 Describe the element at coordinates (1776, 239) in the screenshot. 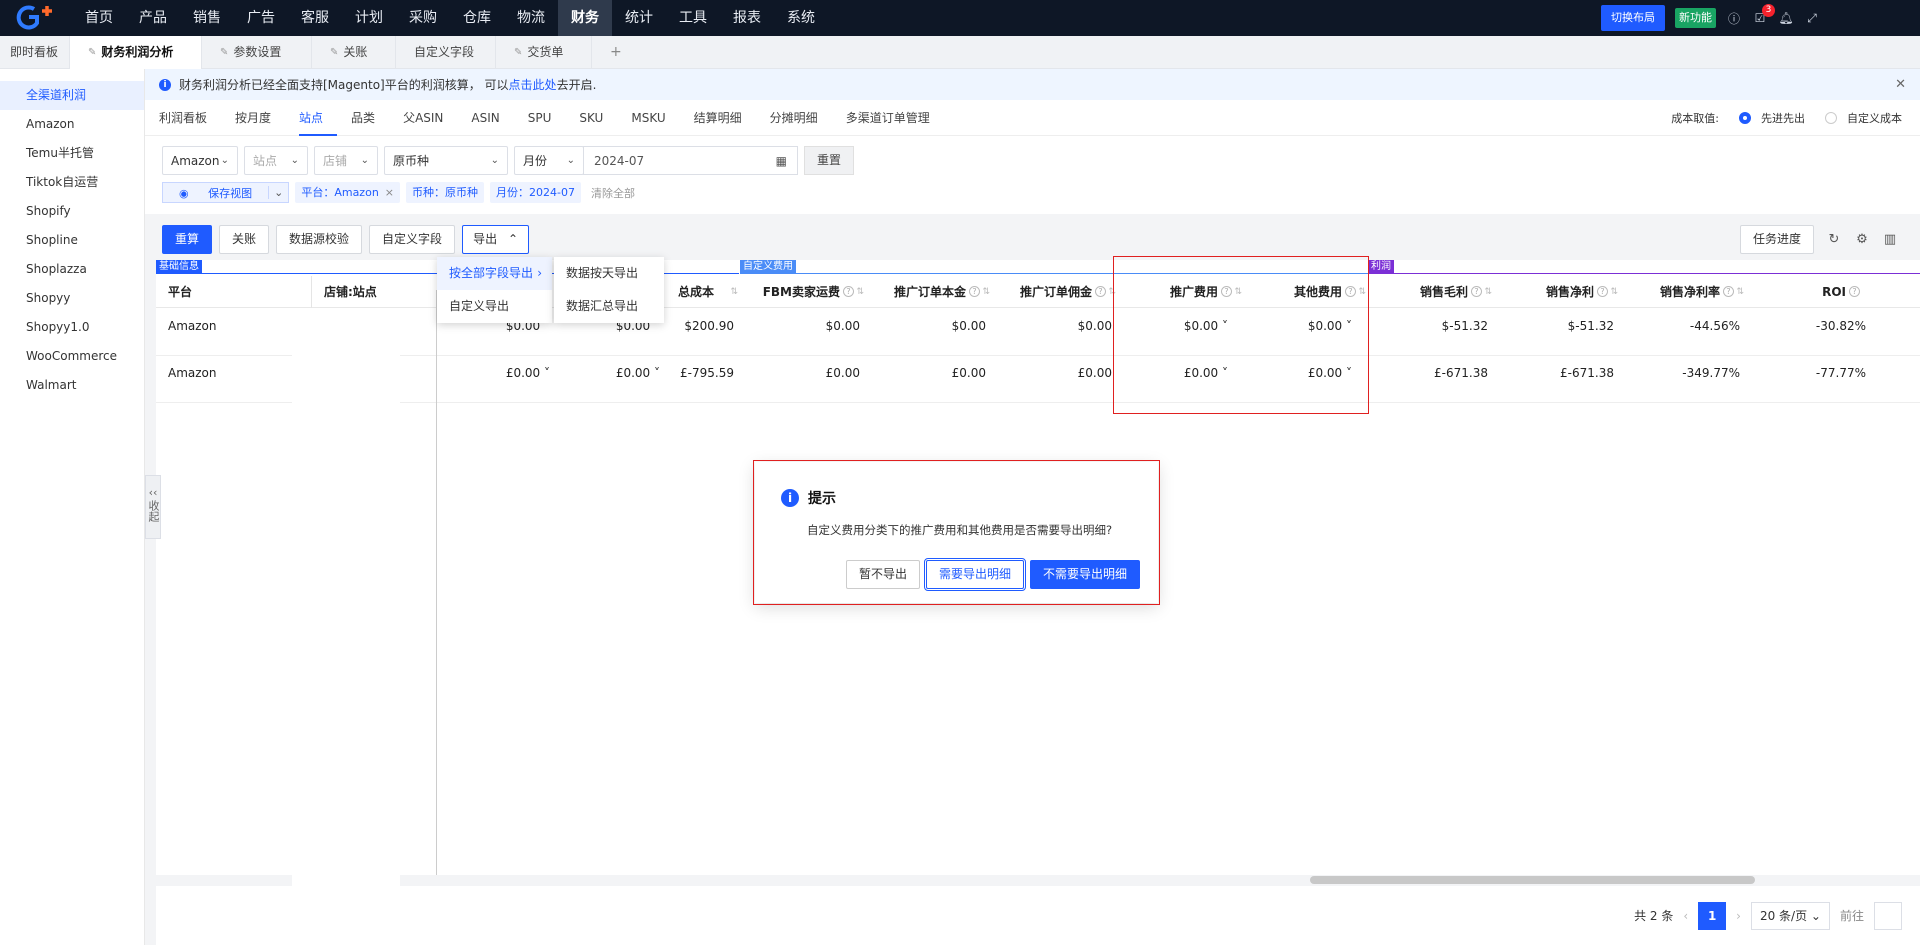

I see `task-progress-button: 任务进度` at that location.